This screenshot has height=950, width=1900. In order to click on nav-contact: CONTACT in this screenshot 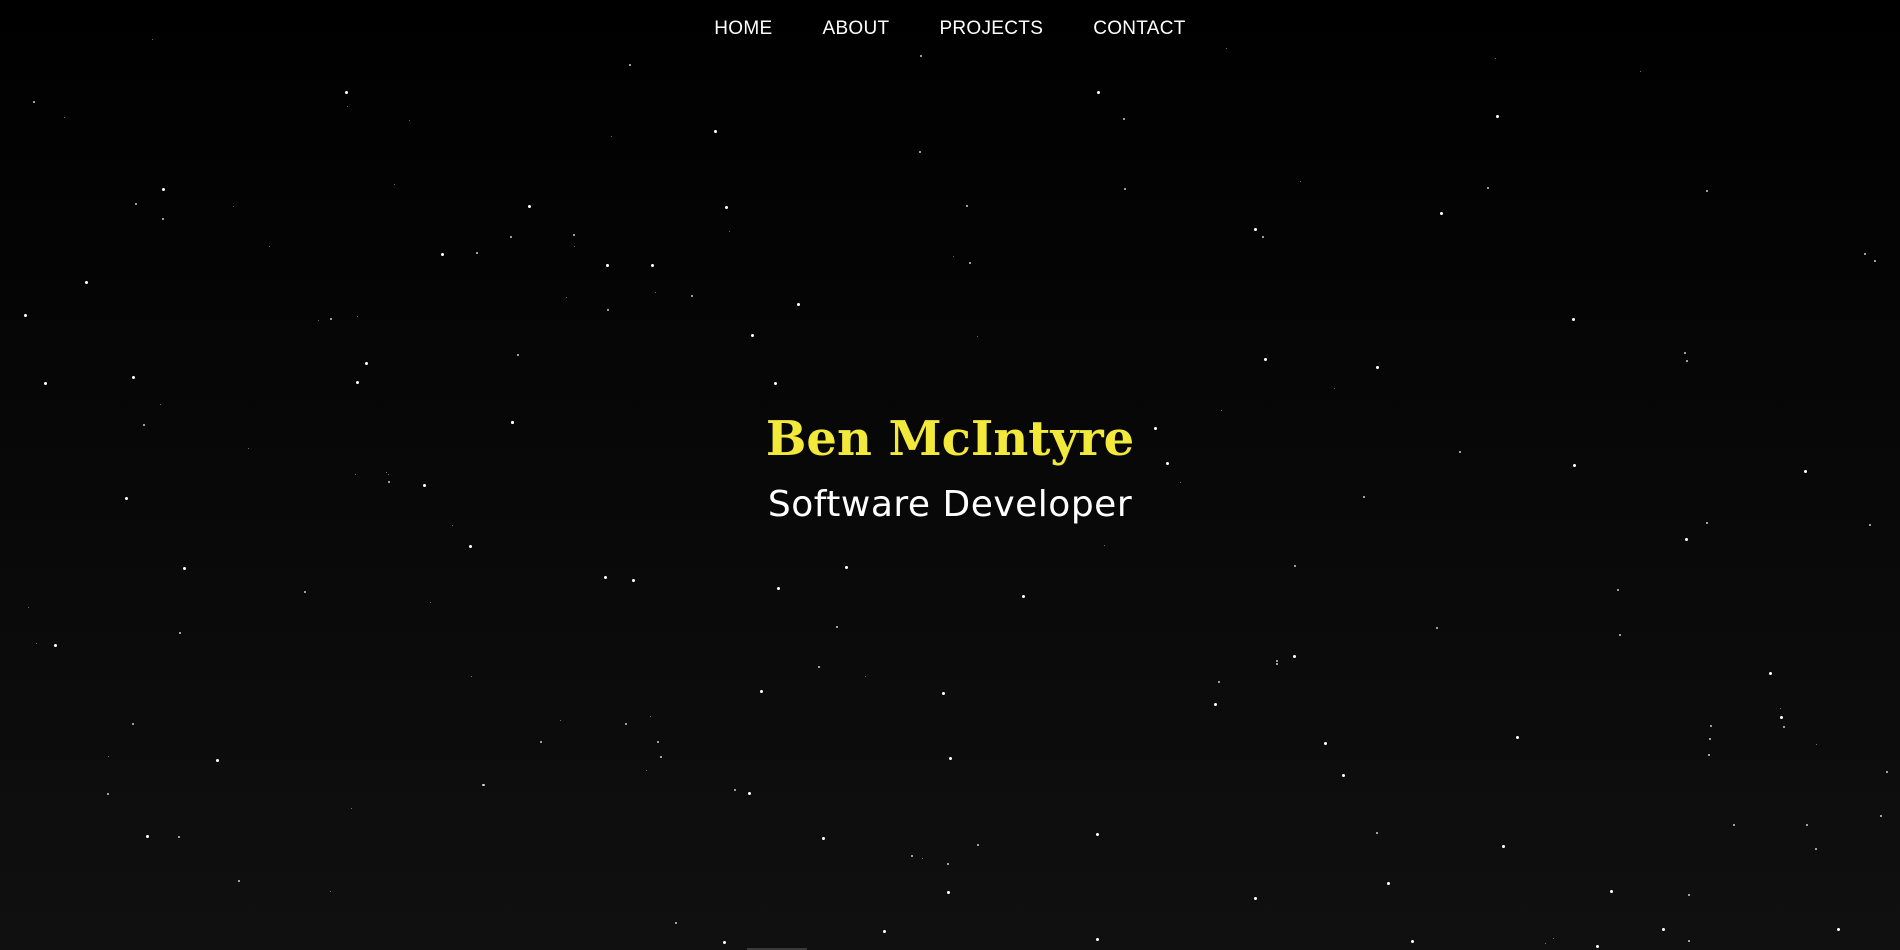, I will do `click(1139, 28)`.